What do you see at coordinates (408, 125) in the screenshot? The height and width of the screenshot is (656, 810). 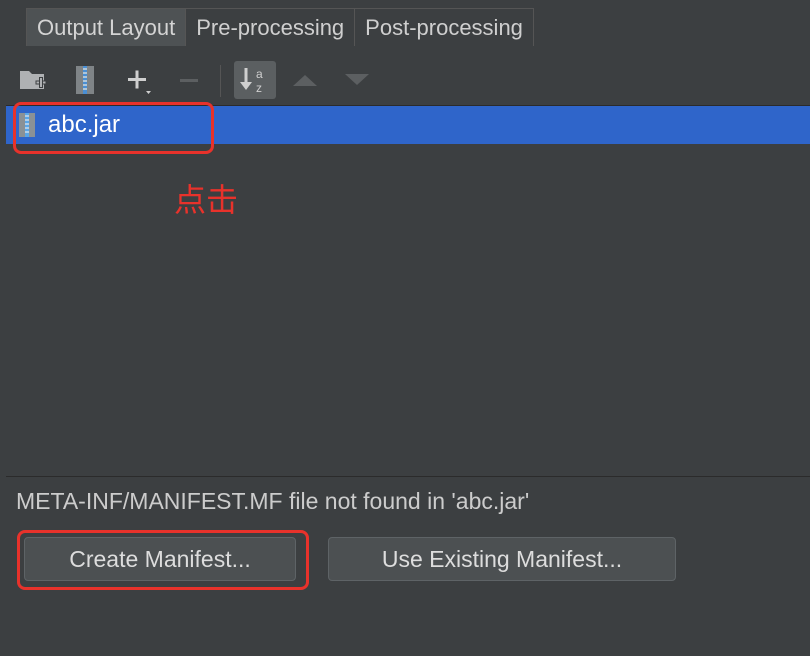 I see `tree-item-abc-jar: abc.jar` at bounding box center [408, 125].